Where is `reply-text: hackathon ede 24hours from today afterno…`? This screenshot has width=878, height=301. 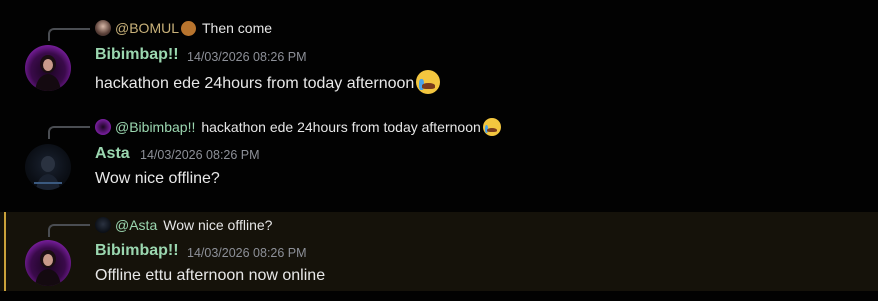
reply-text: hackathon ede 24hours from today afterno… is located at coordinates (341, 127).